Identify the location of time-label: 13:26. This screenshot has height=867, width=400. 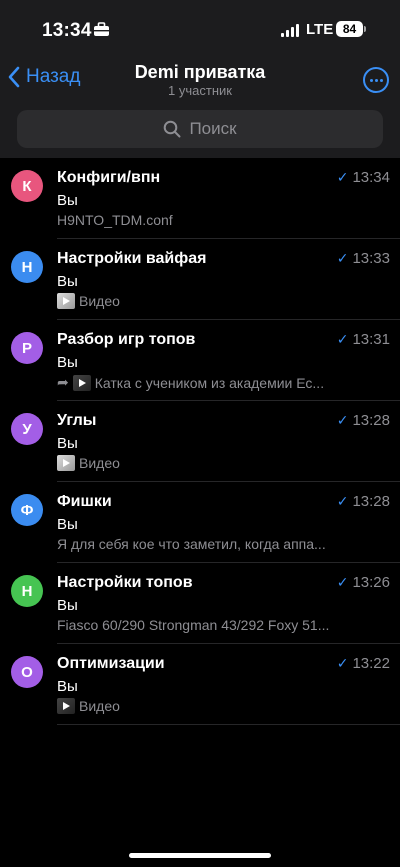
(371, 582).